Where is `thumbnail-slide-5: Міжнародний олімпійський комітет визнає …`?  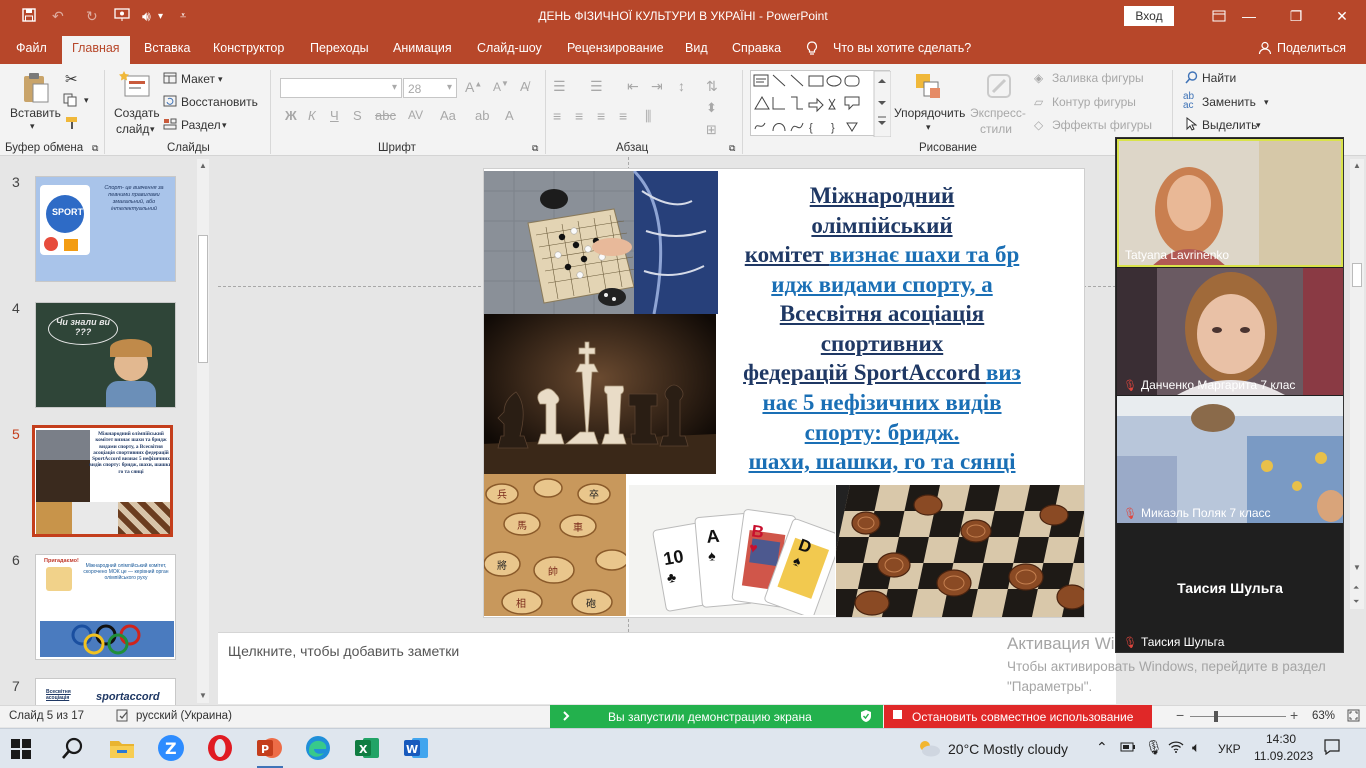 thumbnail-slide-5: Міжнародний олімпійський комітет визнає … is located at coordinates (102, 481).